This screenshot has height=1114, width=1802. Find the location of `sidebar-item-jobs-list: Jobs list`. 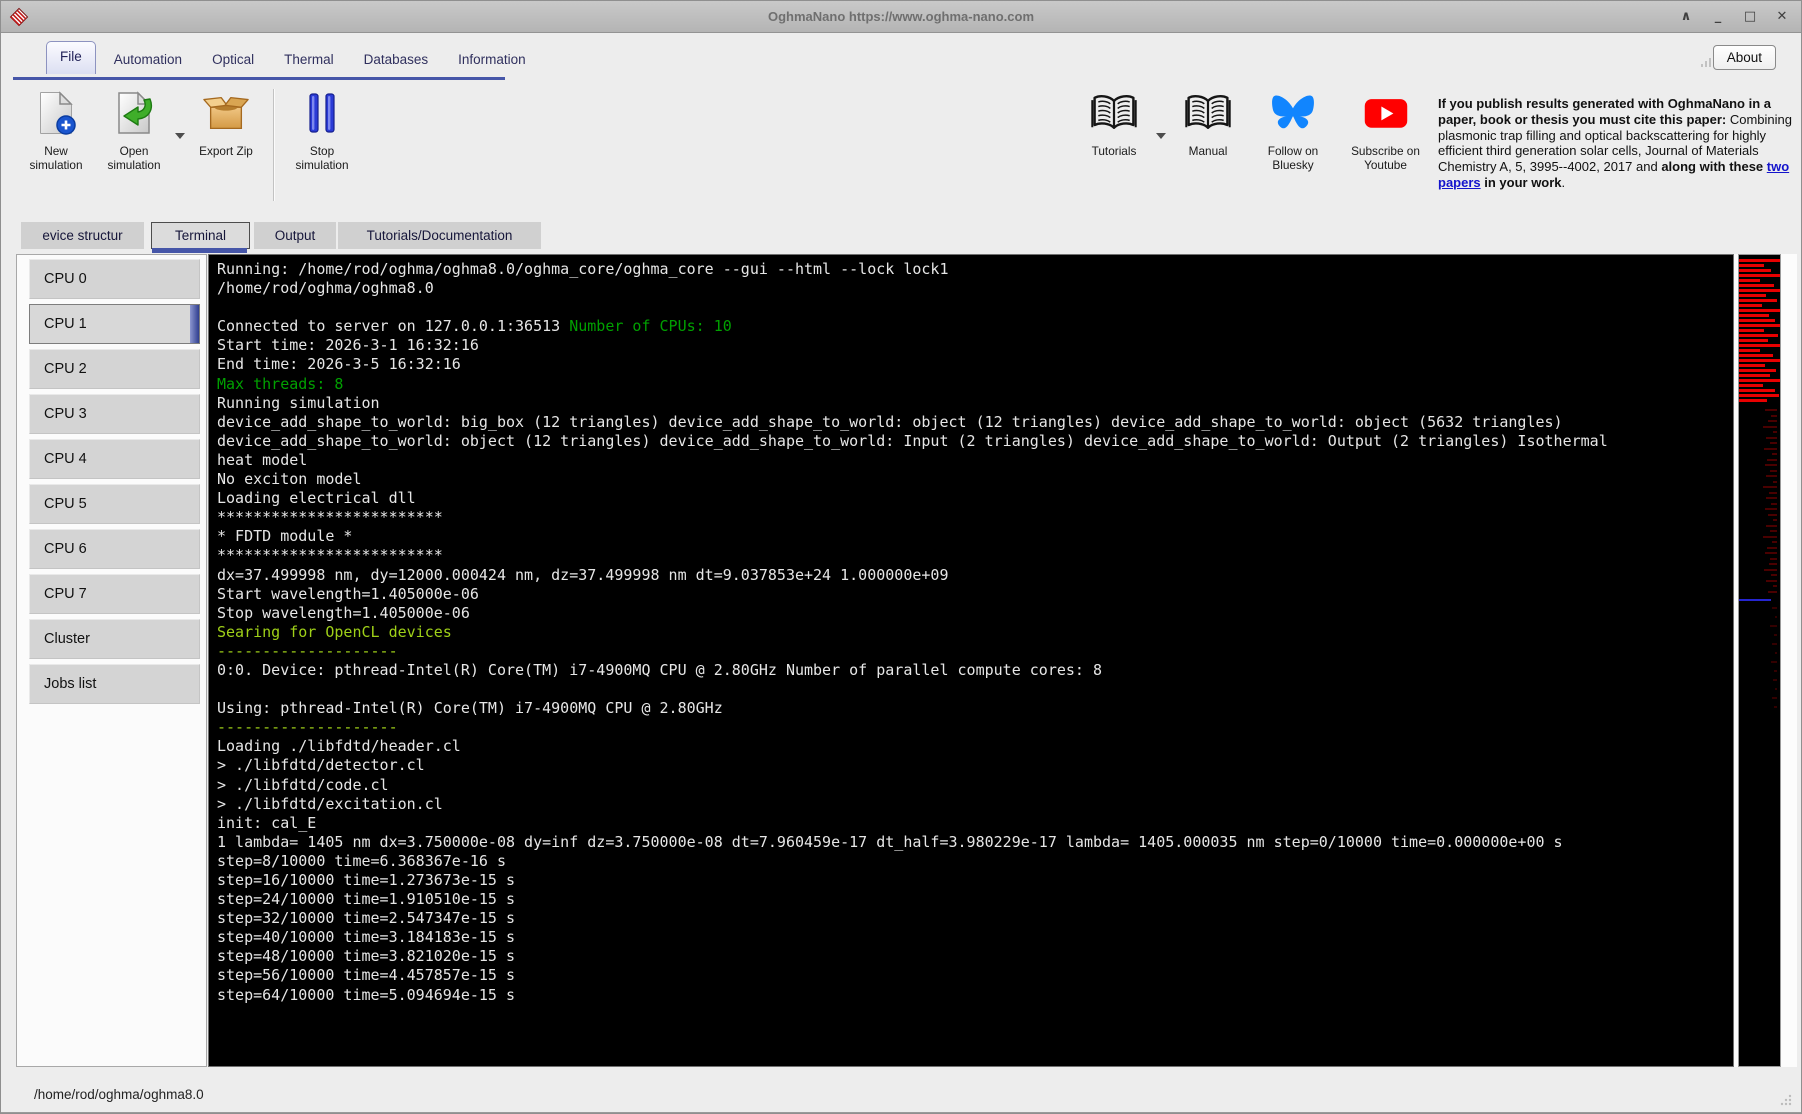

sidebar-item-jobs-list: Jobs list is located at coordinates (114, 684).